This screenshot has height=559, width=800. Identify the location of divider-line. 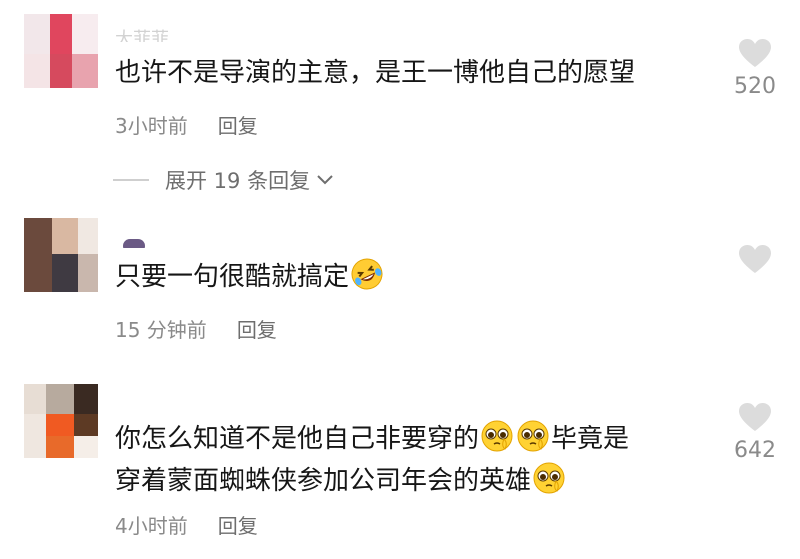
(131, 180).